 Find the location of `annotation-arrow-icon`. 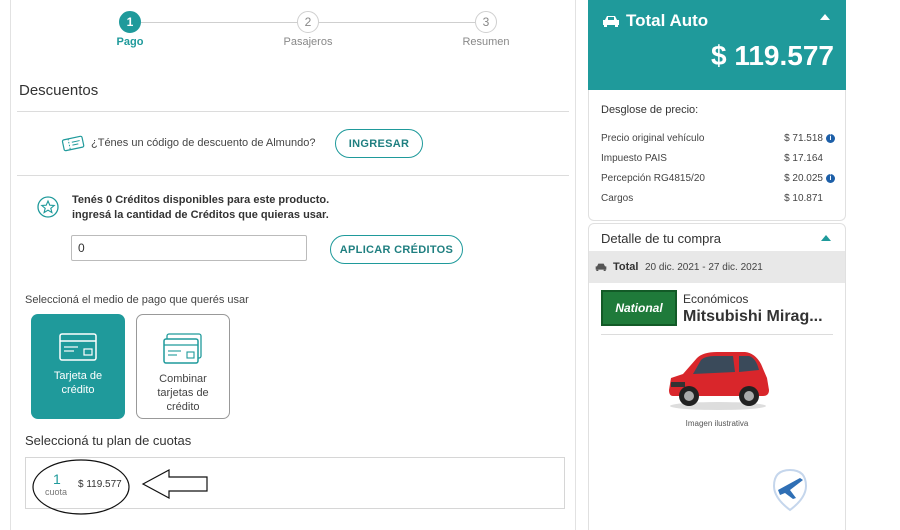

annotation-arrow-icon is located at coordinates (174, 484).